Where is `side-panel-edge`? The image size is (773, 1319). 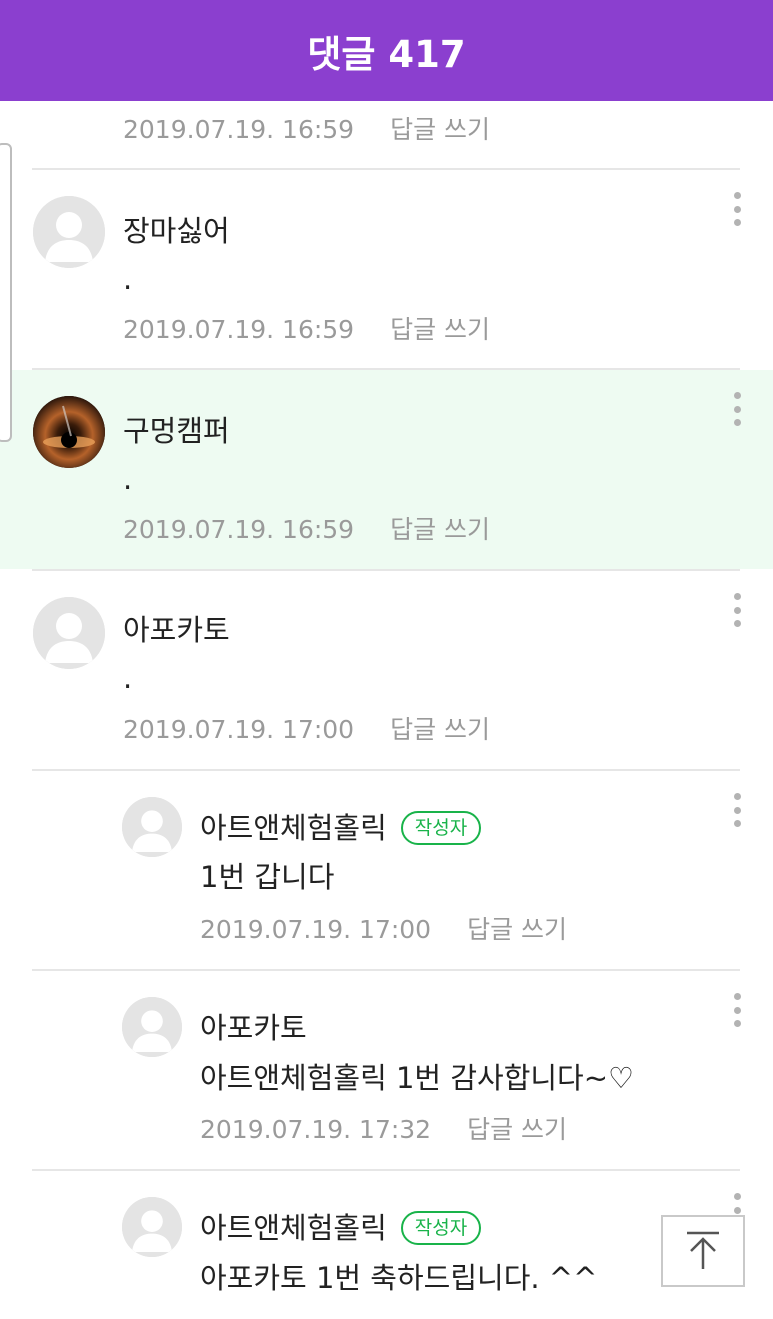
side-panel-edge is located at coordinates (6, 292).